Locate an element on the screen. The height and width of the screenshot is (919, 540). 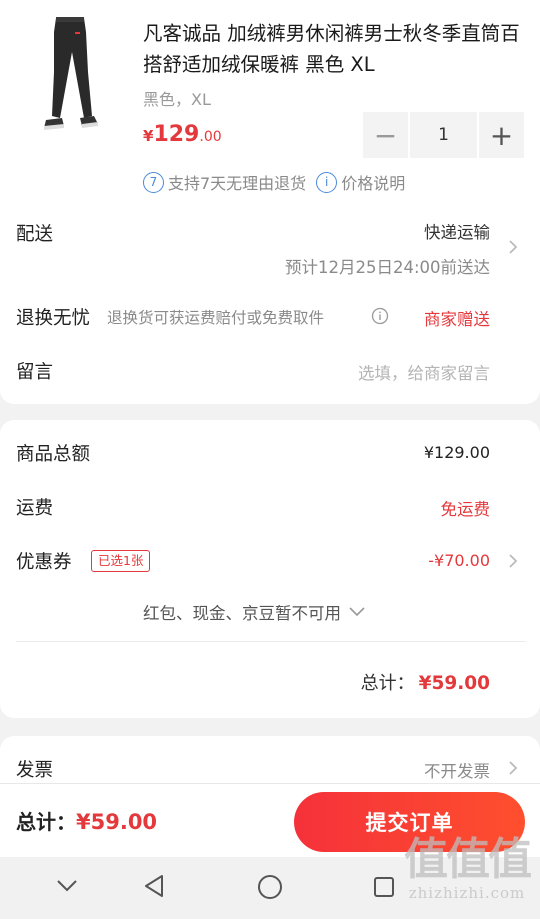
unavailable-payments-toggle: 红包、现金、京豆暂不可用 is located at coordinates (254, 612).